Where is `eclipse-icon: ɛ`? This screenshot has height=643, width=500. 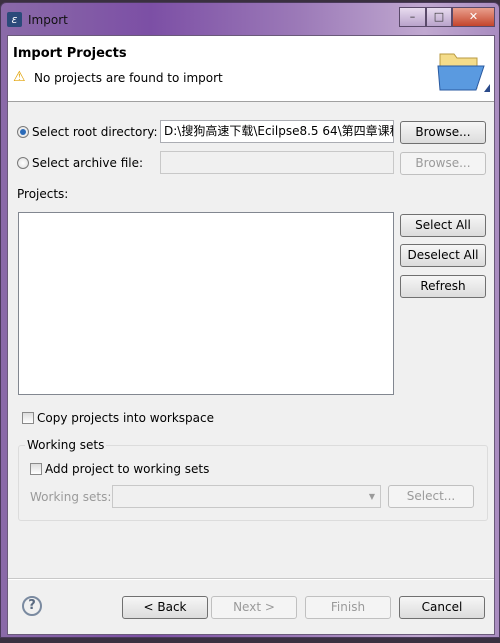
eclipse-icon: ɛ is located at coordinates (14, 19).